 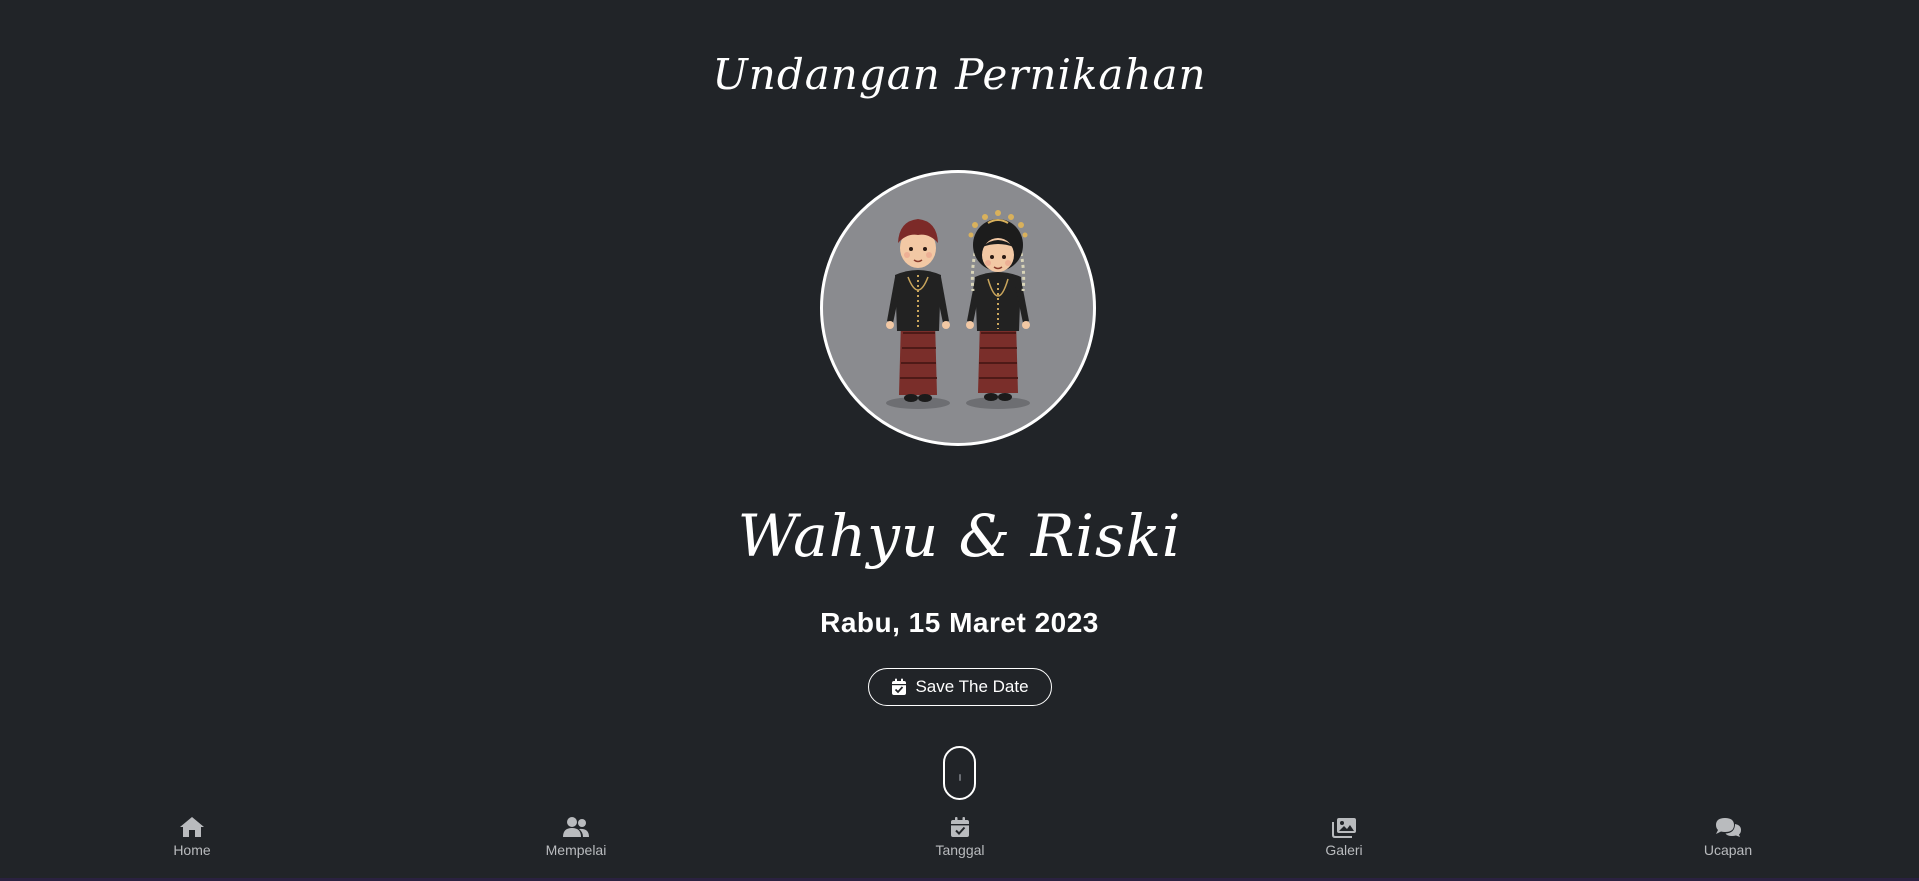 I want to click on nav-label-galeri: Galeri, so click(x=1344, y=850).